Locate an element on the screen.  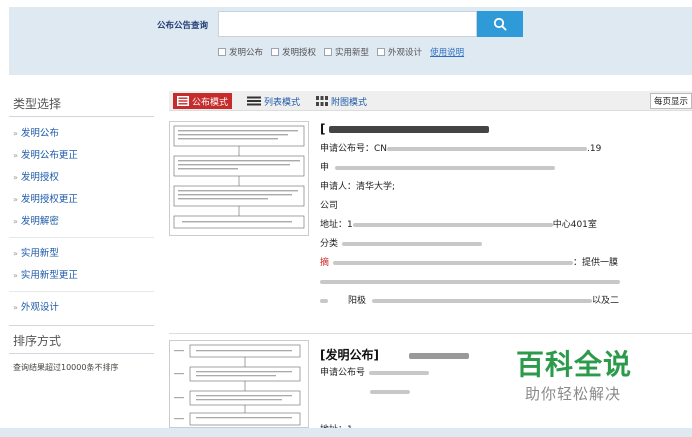
per-page-select: 每页显示 is located at coordinates (670, 101).